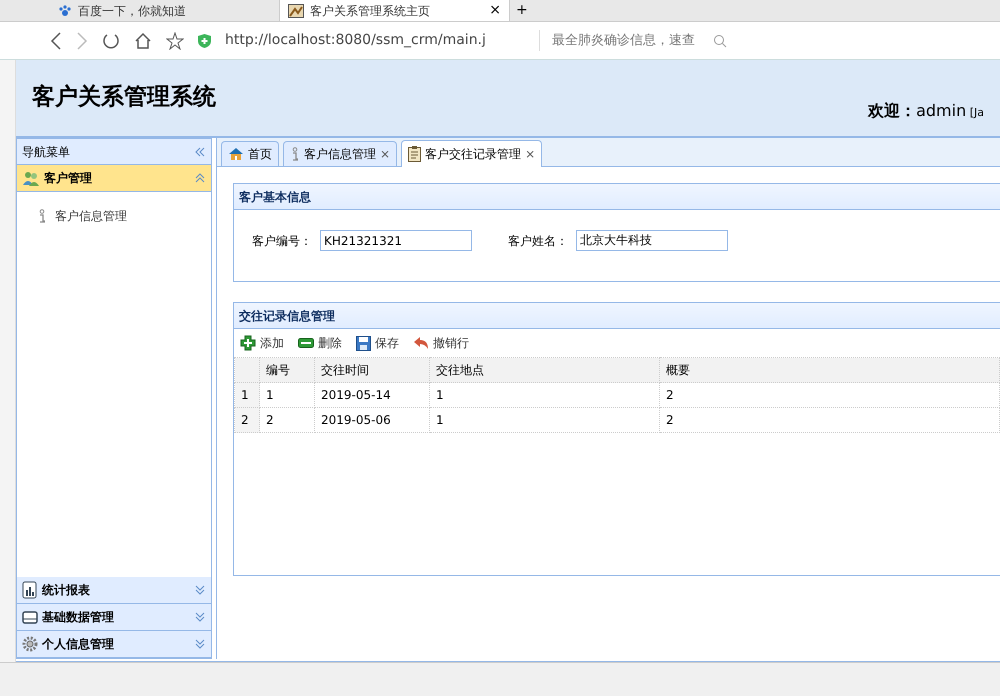 The width and height of the screenshot is (1000, 696). Describe the element at coordinates (31, 178) in the screenshot. I see `users-icon` at that location.